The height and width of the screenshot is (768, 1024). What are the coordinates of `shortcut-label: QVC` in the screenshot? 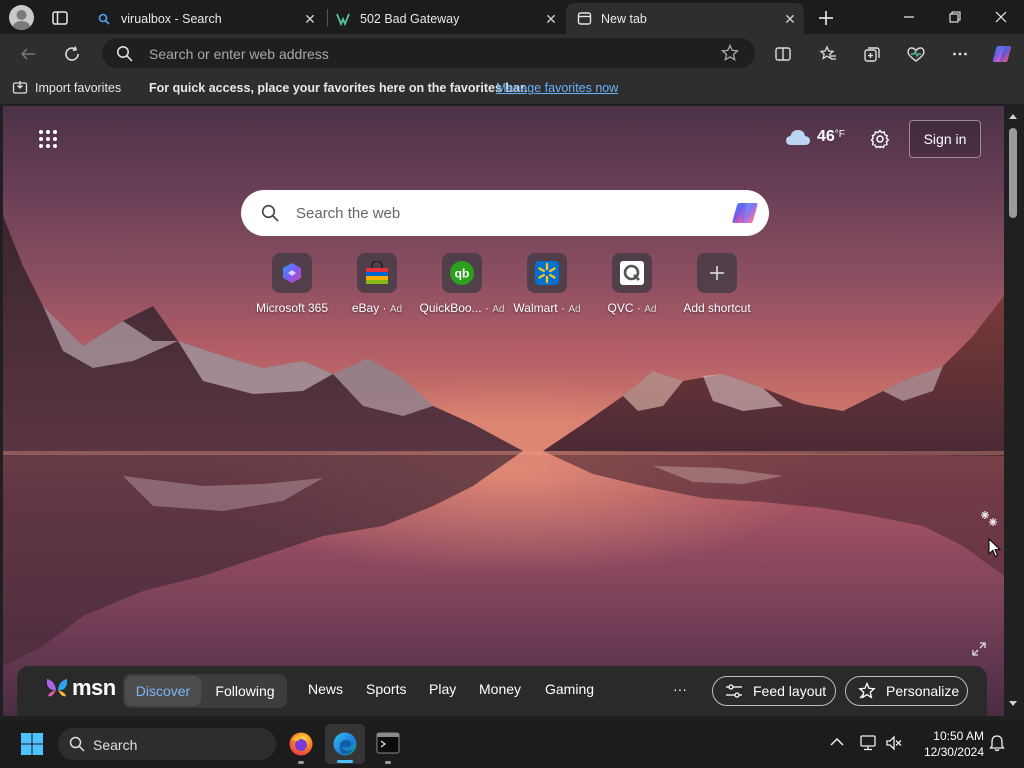 It's located at (620, 308).